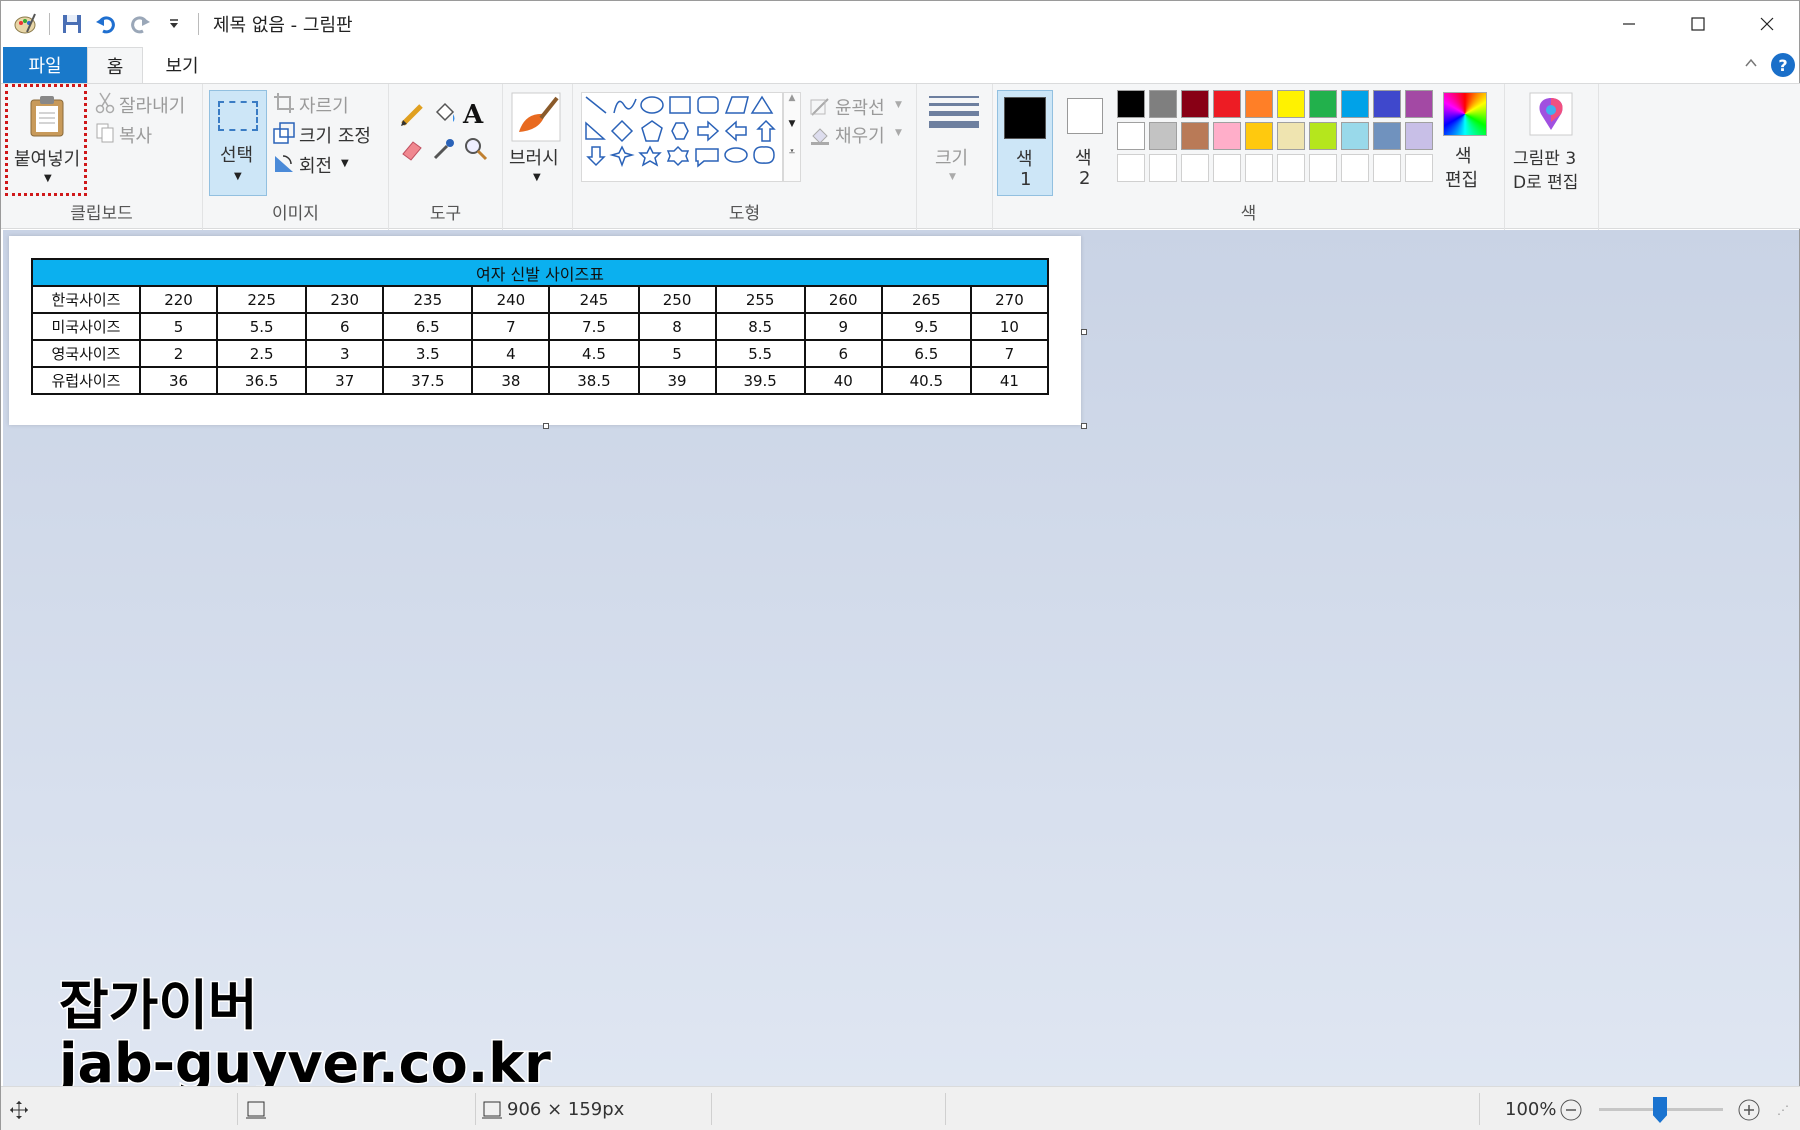 This screenshot has height=1130, width=1800. Describe the element at coordinates (335, 135) in the screenshot. I see `resize-button: 크기 조정` at that location.